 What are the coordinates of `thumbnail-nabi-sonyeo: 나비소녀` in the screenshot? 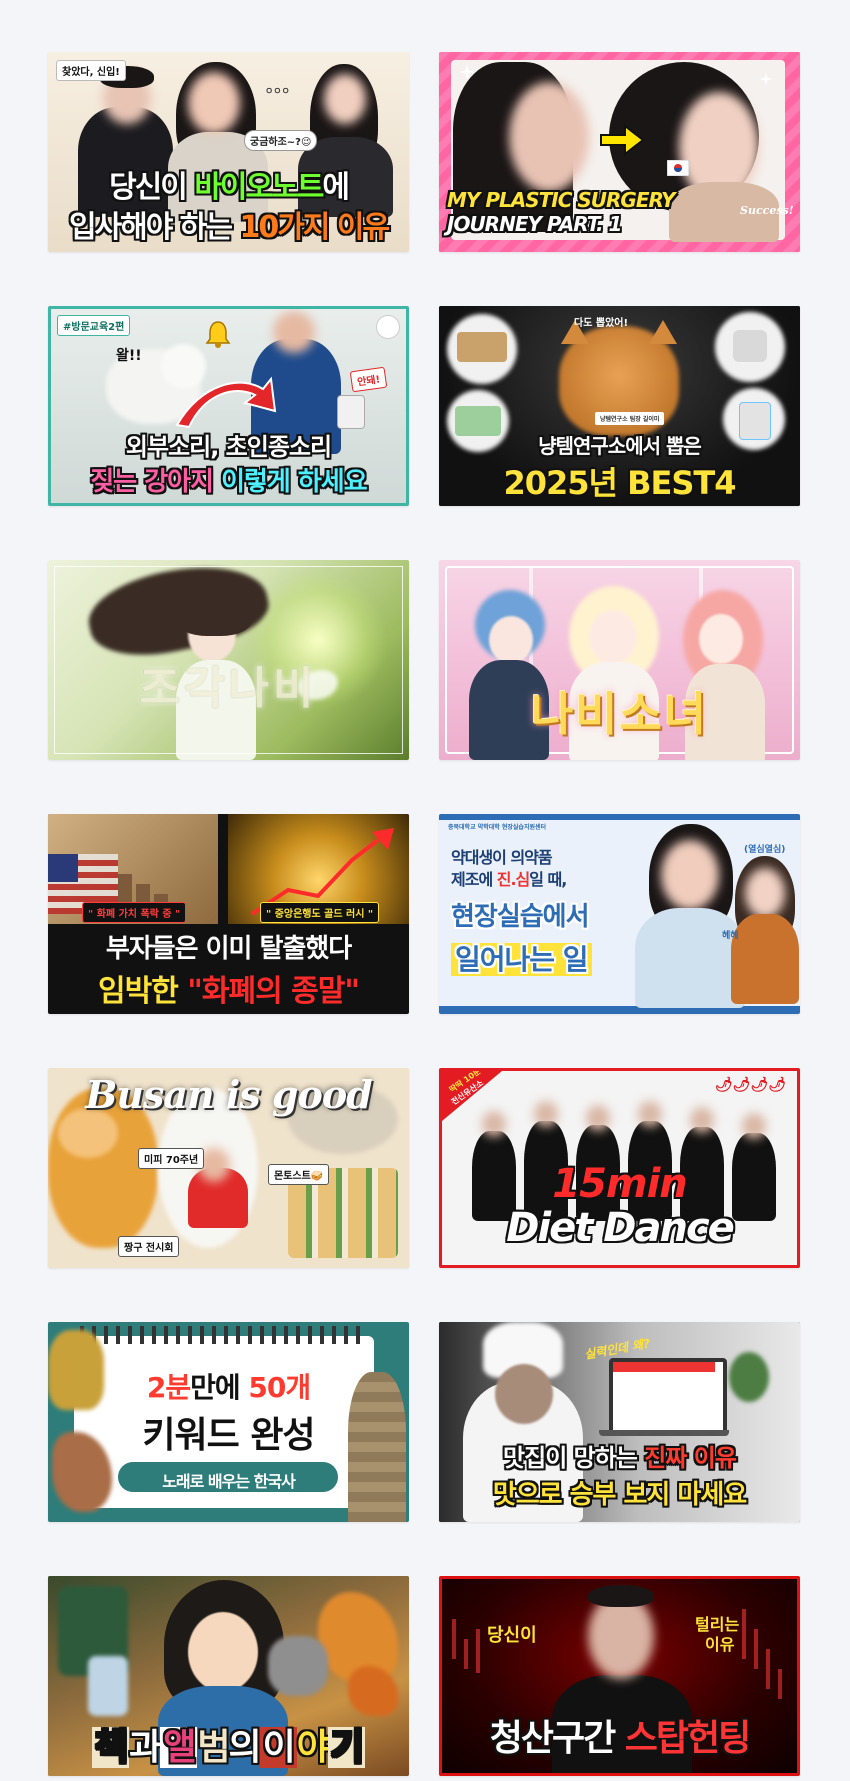 It's located at (619, 660).